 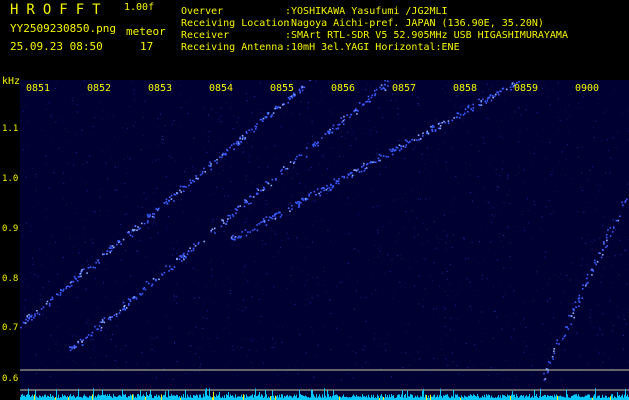 I want to click on time-label: 0854, so click(x=221, y=88).